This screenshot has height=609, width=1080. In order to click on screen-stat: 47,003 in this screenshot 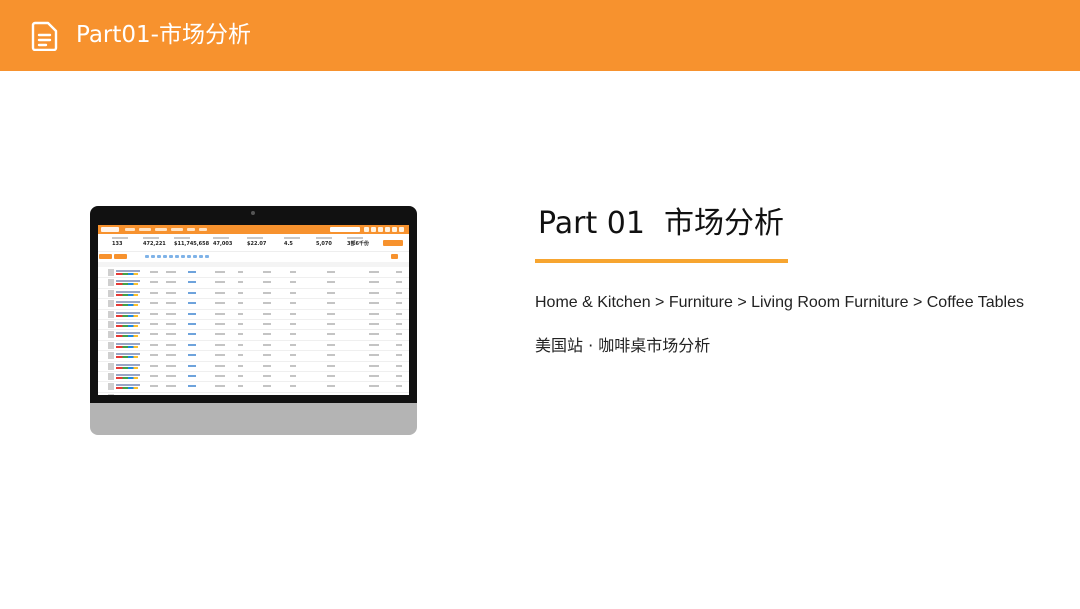, I will do `click(223, 244)`.